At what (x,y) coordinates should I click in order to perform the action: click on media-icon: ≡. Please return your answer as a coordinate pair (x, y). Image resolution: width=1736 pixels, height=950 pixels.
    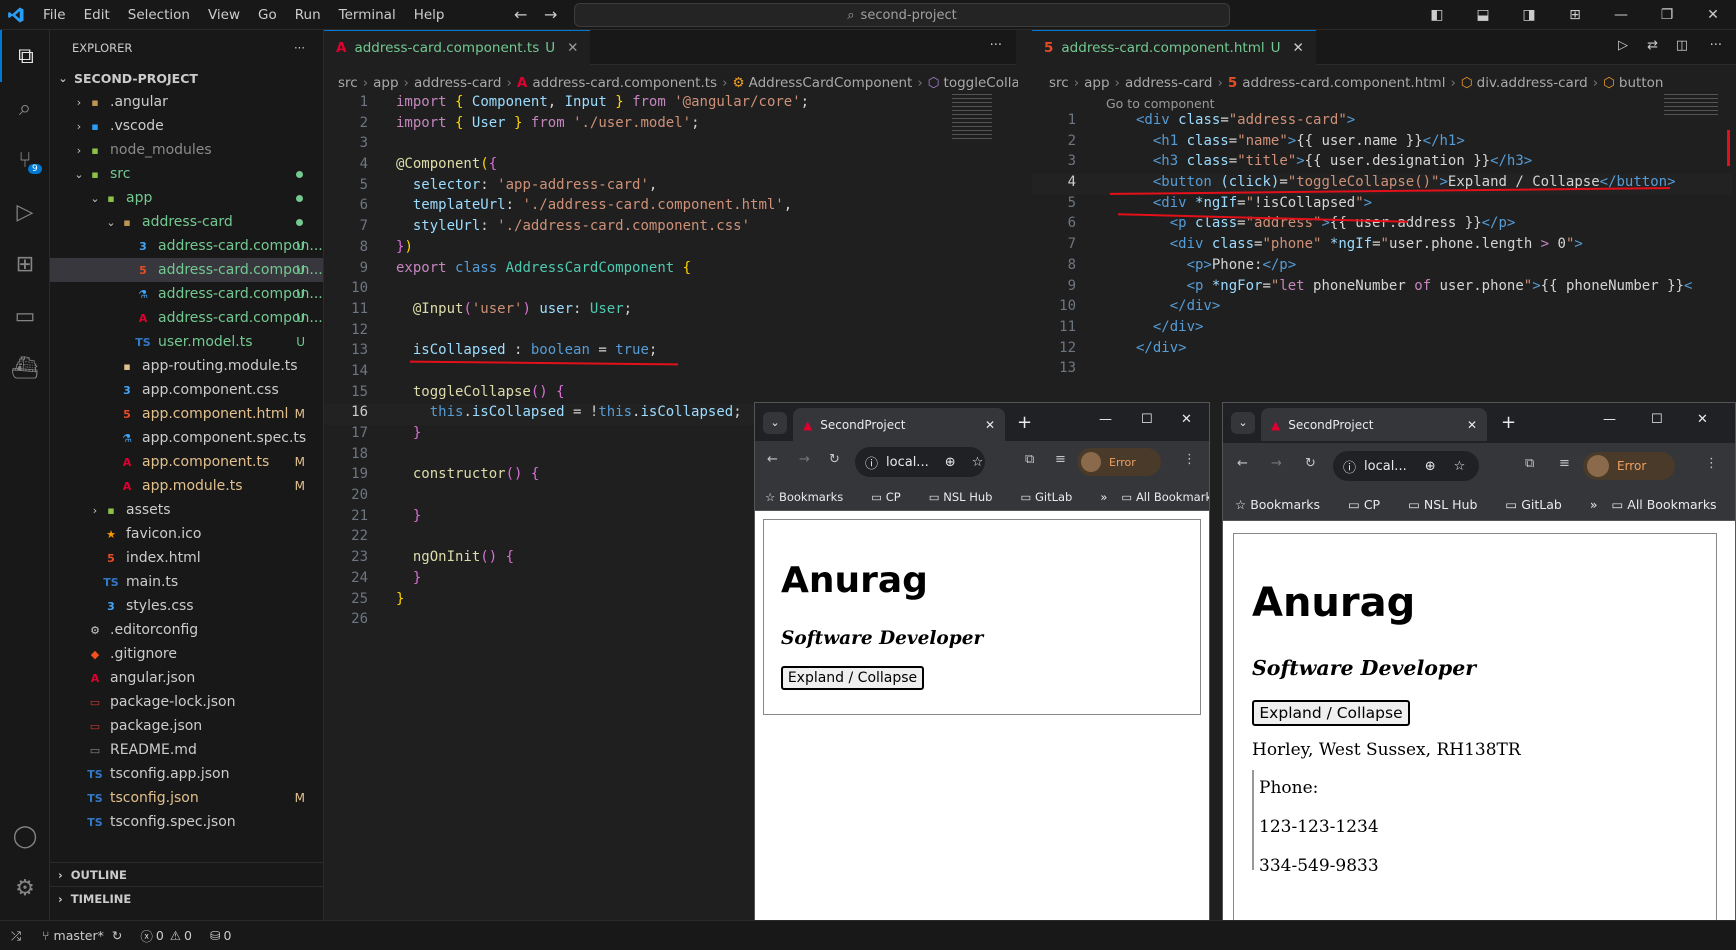
    Looking at the image, I should click on (1060, 459).